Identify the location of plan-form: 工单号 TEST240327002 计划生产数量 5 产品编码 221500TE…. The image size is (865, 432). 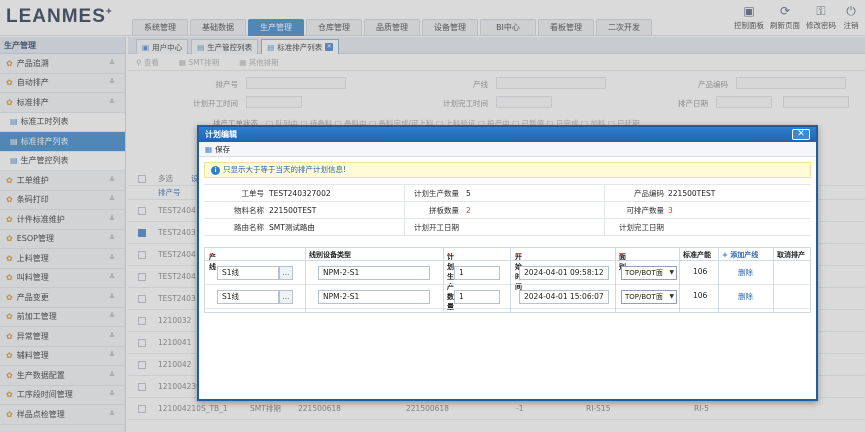
(507, 210).